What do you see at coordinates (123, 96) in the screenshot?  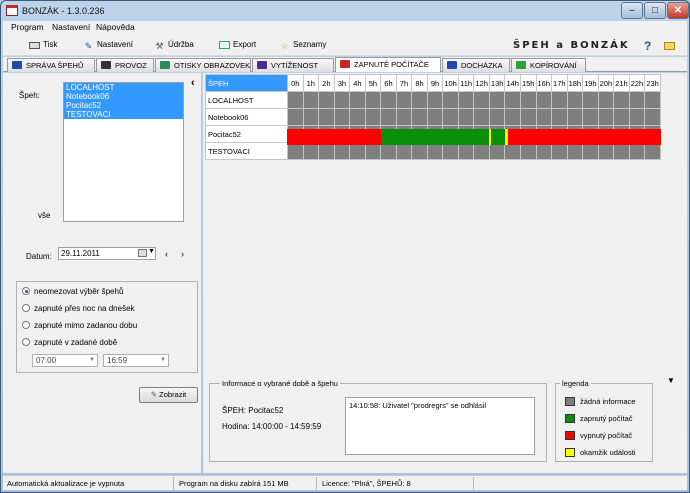 I see `list-item: Notebook06` at bounding box center [123, 96].